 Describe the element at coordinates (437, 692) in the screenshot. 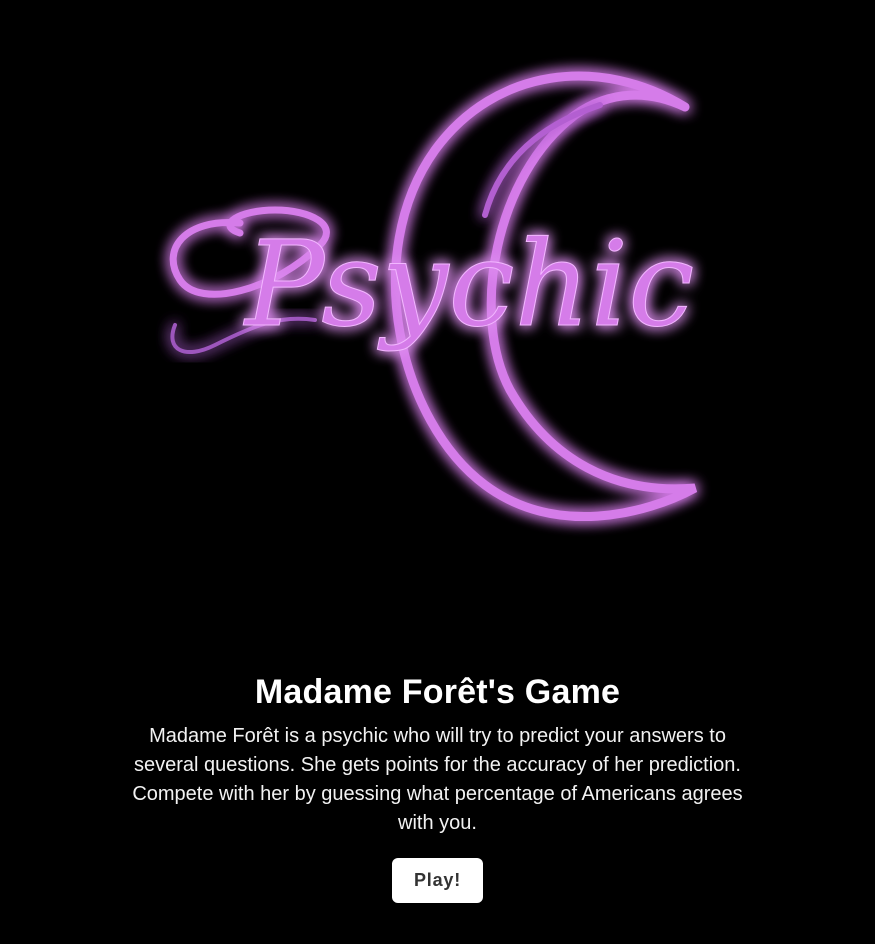

I see `page-title: Madame Forêt's Game` at that location.